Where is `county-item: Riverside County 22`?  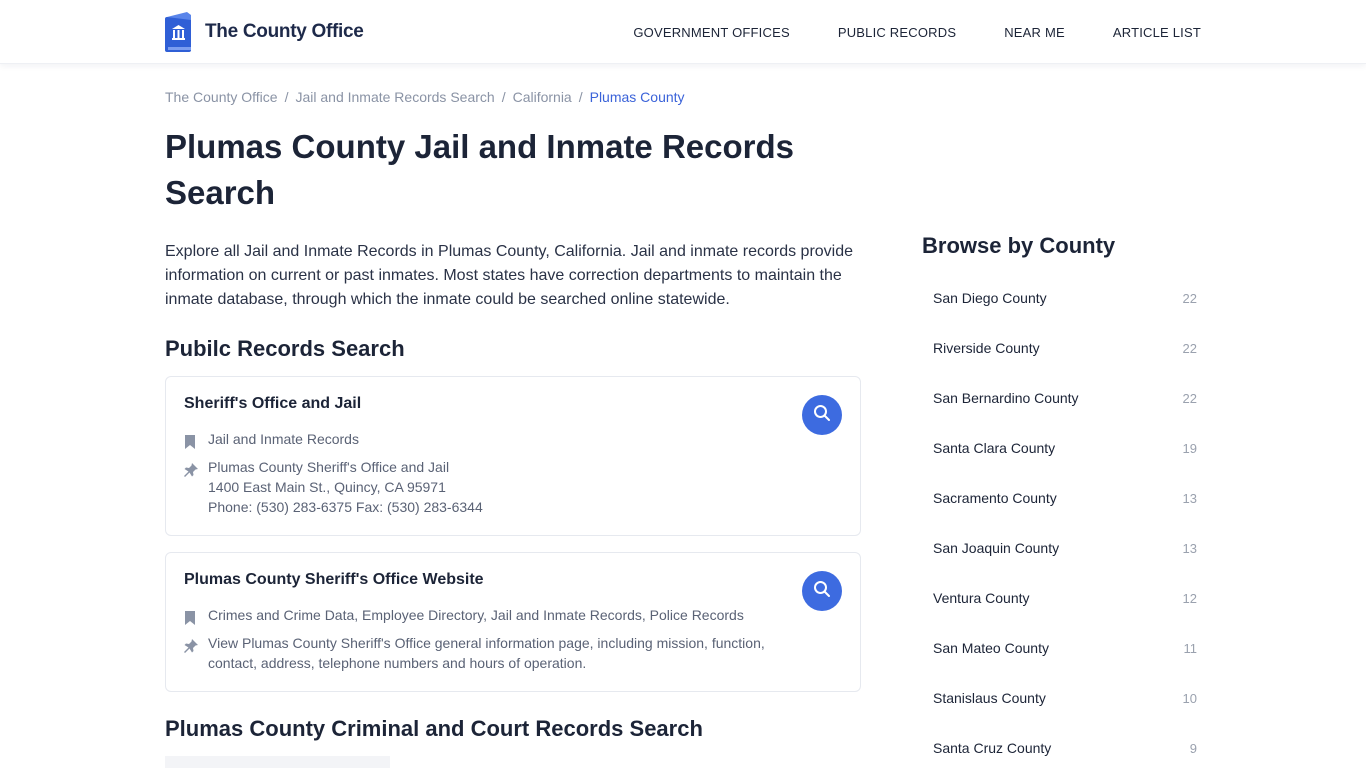 county-item: Riverside County 22 is located at coordinates (1065, 348).